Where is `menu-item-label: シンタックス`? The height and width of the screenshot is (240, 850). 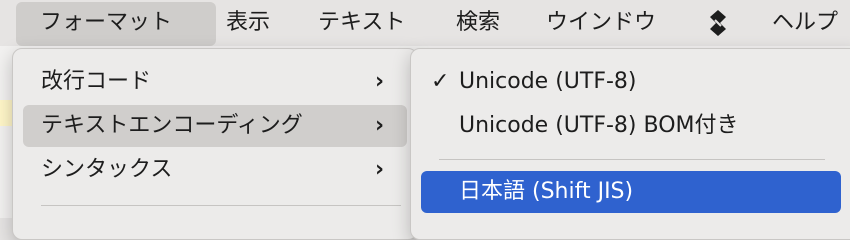
menu-item-label: シンタックス is located at coordinates (107, 169).